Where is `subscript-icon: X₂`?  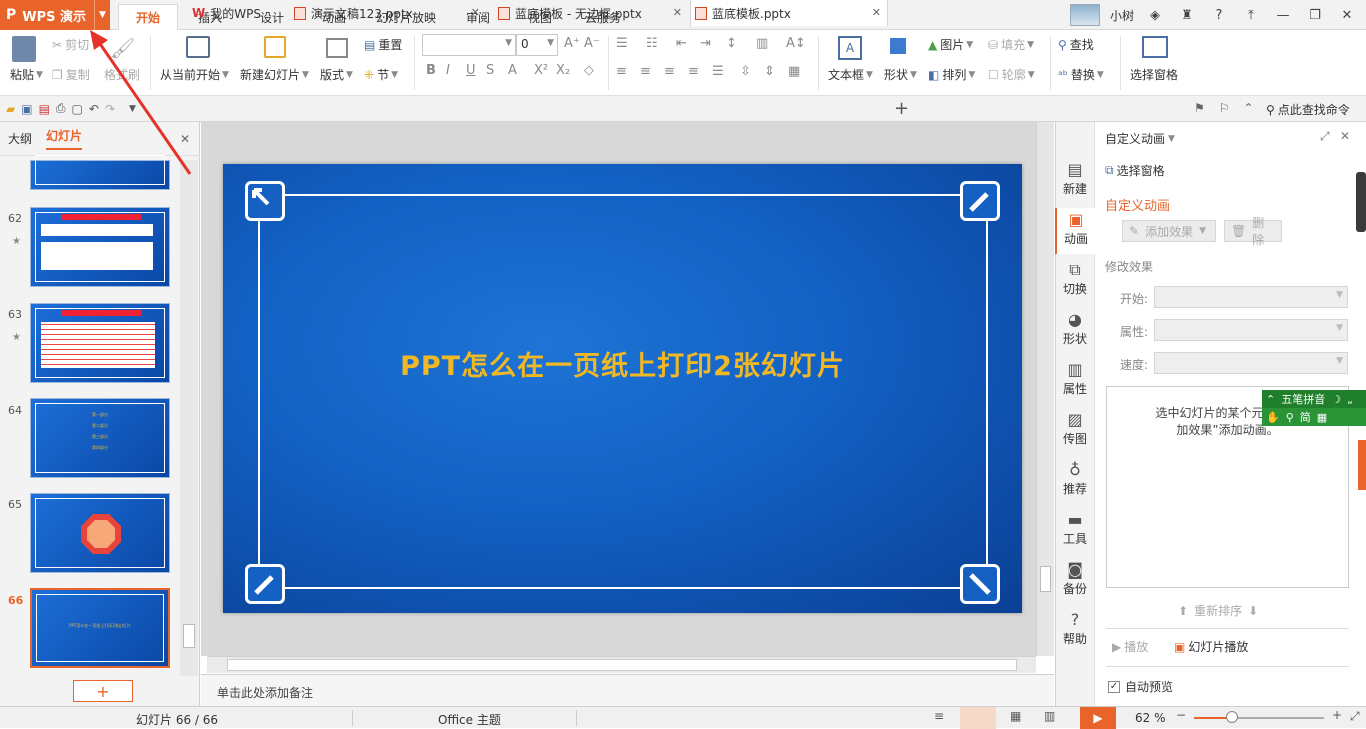 subscript-icon: X₂ is located at coordinates (563, 70).